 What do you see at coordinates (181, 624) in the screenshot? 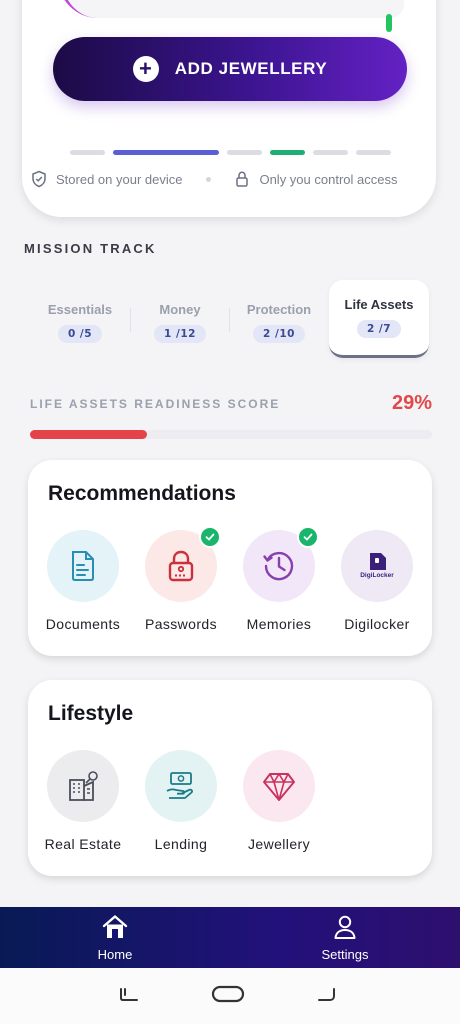
I see `tile-label: Passwords` at bounding box center [181, 624].